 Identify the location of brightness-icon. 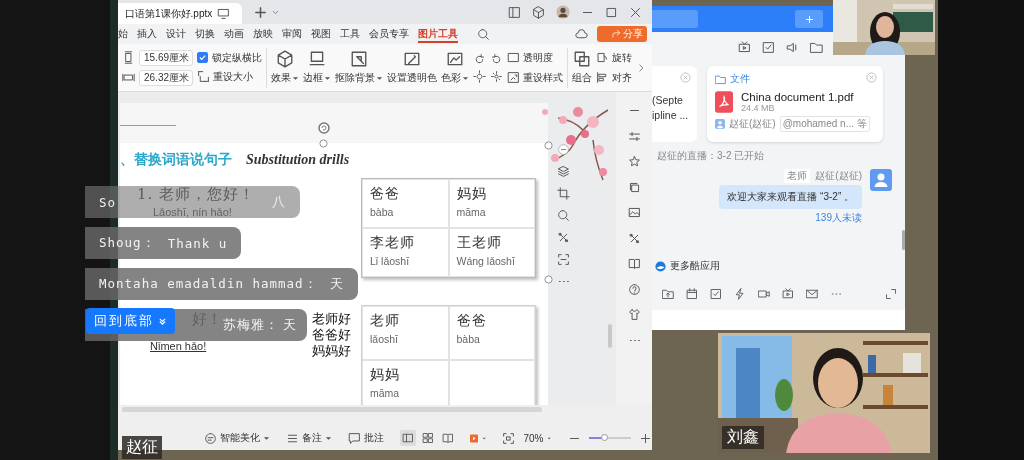
(479, 76).